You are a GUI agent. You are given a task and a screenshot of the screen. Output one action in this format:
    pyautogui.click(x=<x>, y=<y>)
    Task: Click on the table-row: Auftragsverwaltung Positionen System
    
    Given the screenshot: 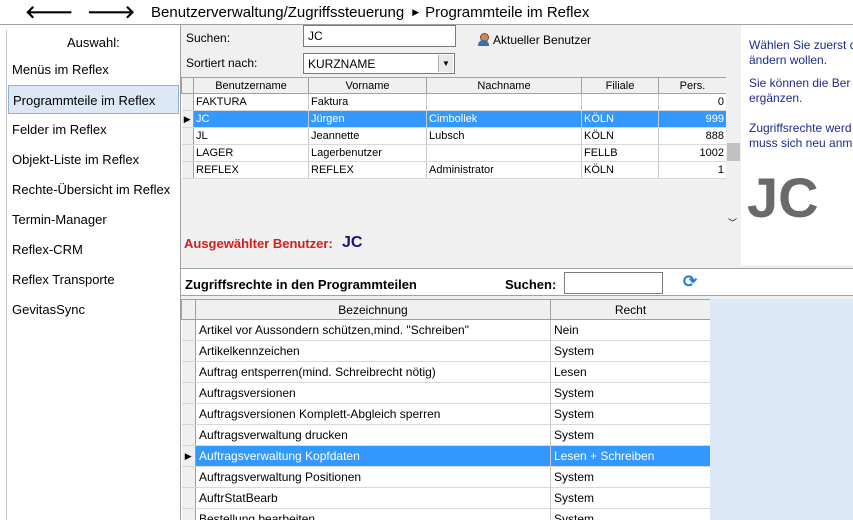 What is the action you would take?
    pyautogui.click(x=446, y=477)
    